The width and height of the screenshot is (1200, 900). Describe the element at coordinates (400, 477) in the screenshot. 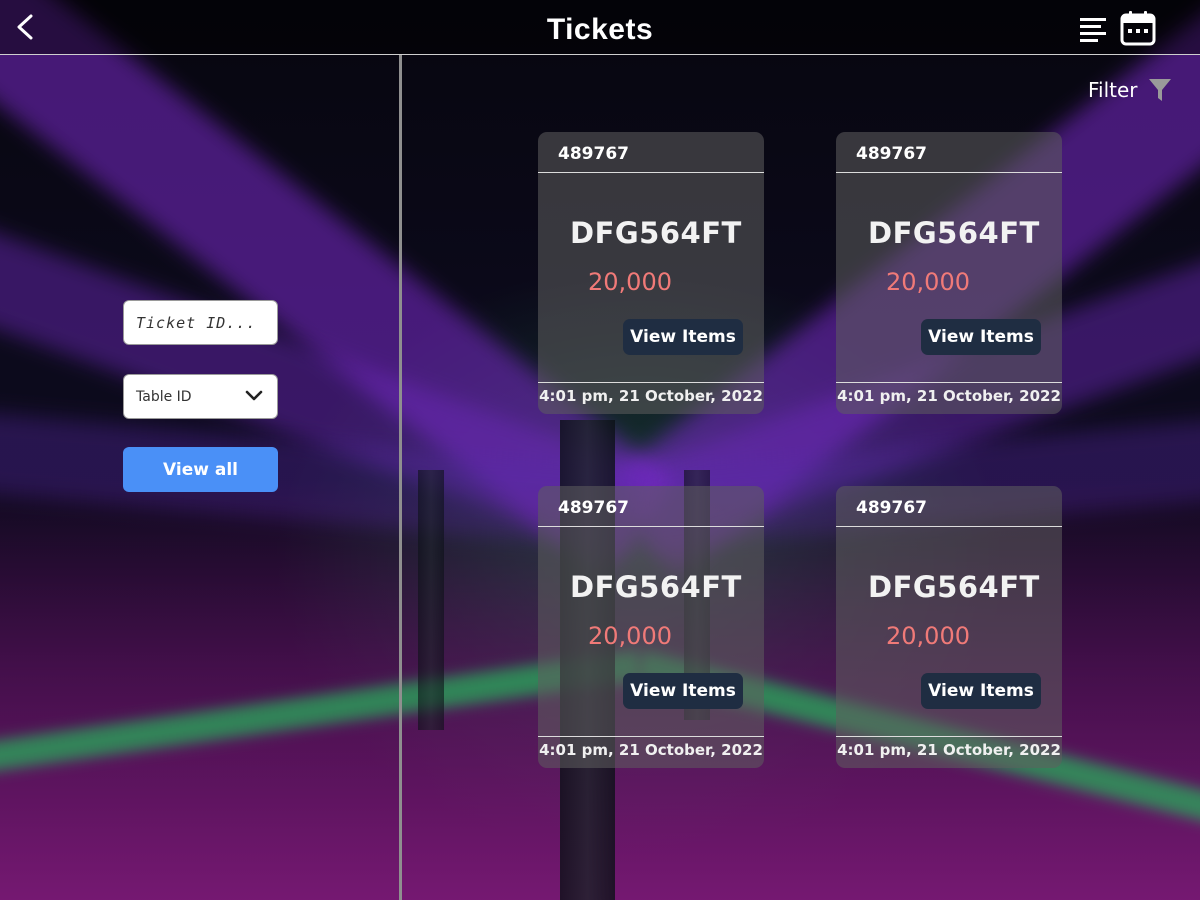

I see `panel-divider` at that location.